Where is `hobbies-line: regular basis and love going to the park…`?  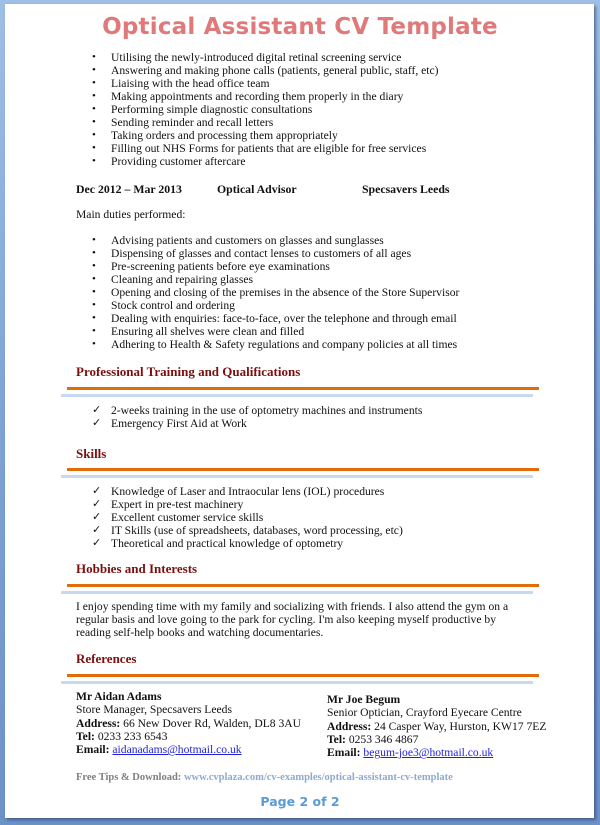 hobbies-line: regular basis and love going to the park… is located at coordinates (286, 619).